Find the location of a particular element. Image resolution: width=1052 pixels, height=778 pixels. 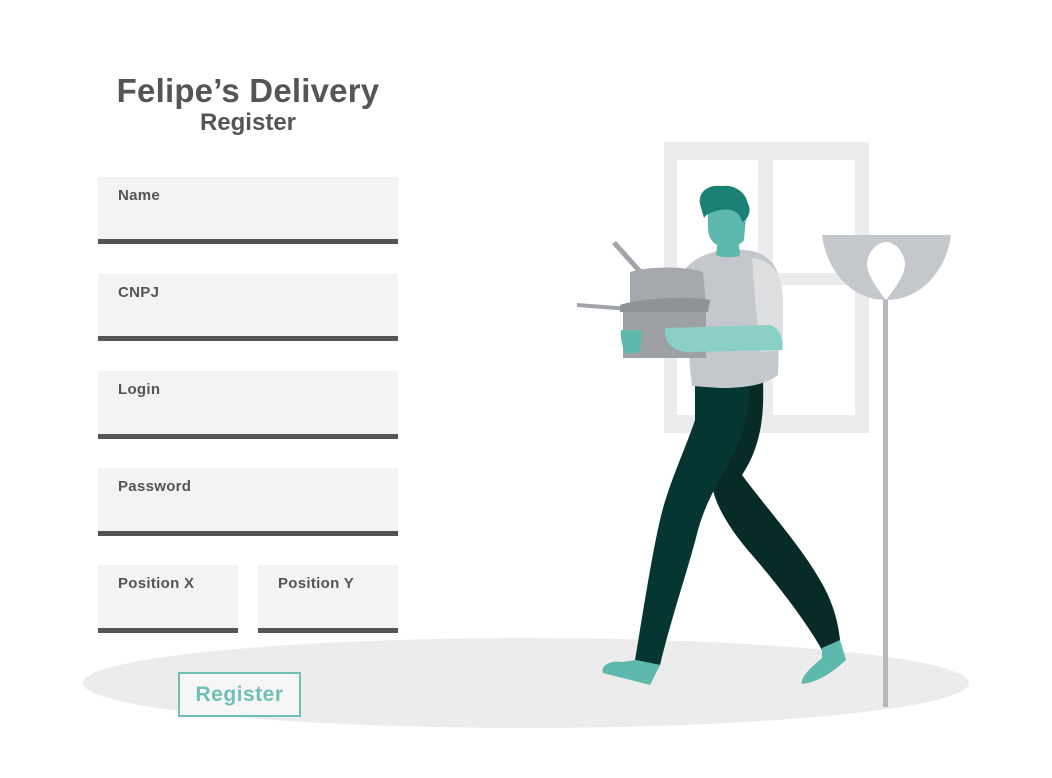

form-header: Felipe’s Delivery Register is located at coordinates (248, 104).